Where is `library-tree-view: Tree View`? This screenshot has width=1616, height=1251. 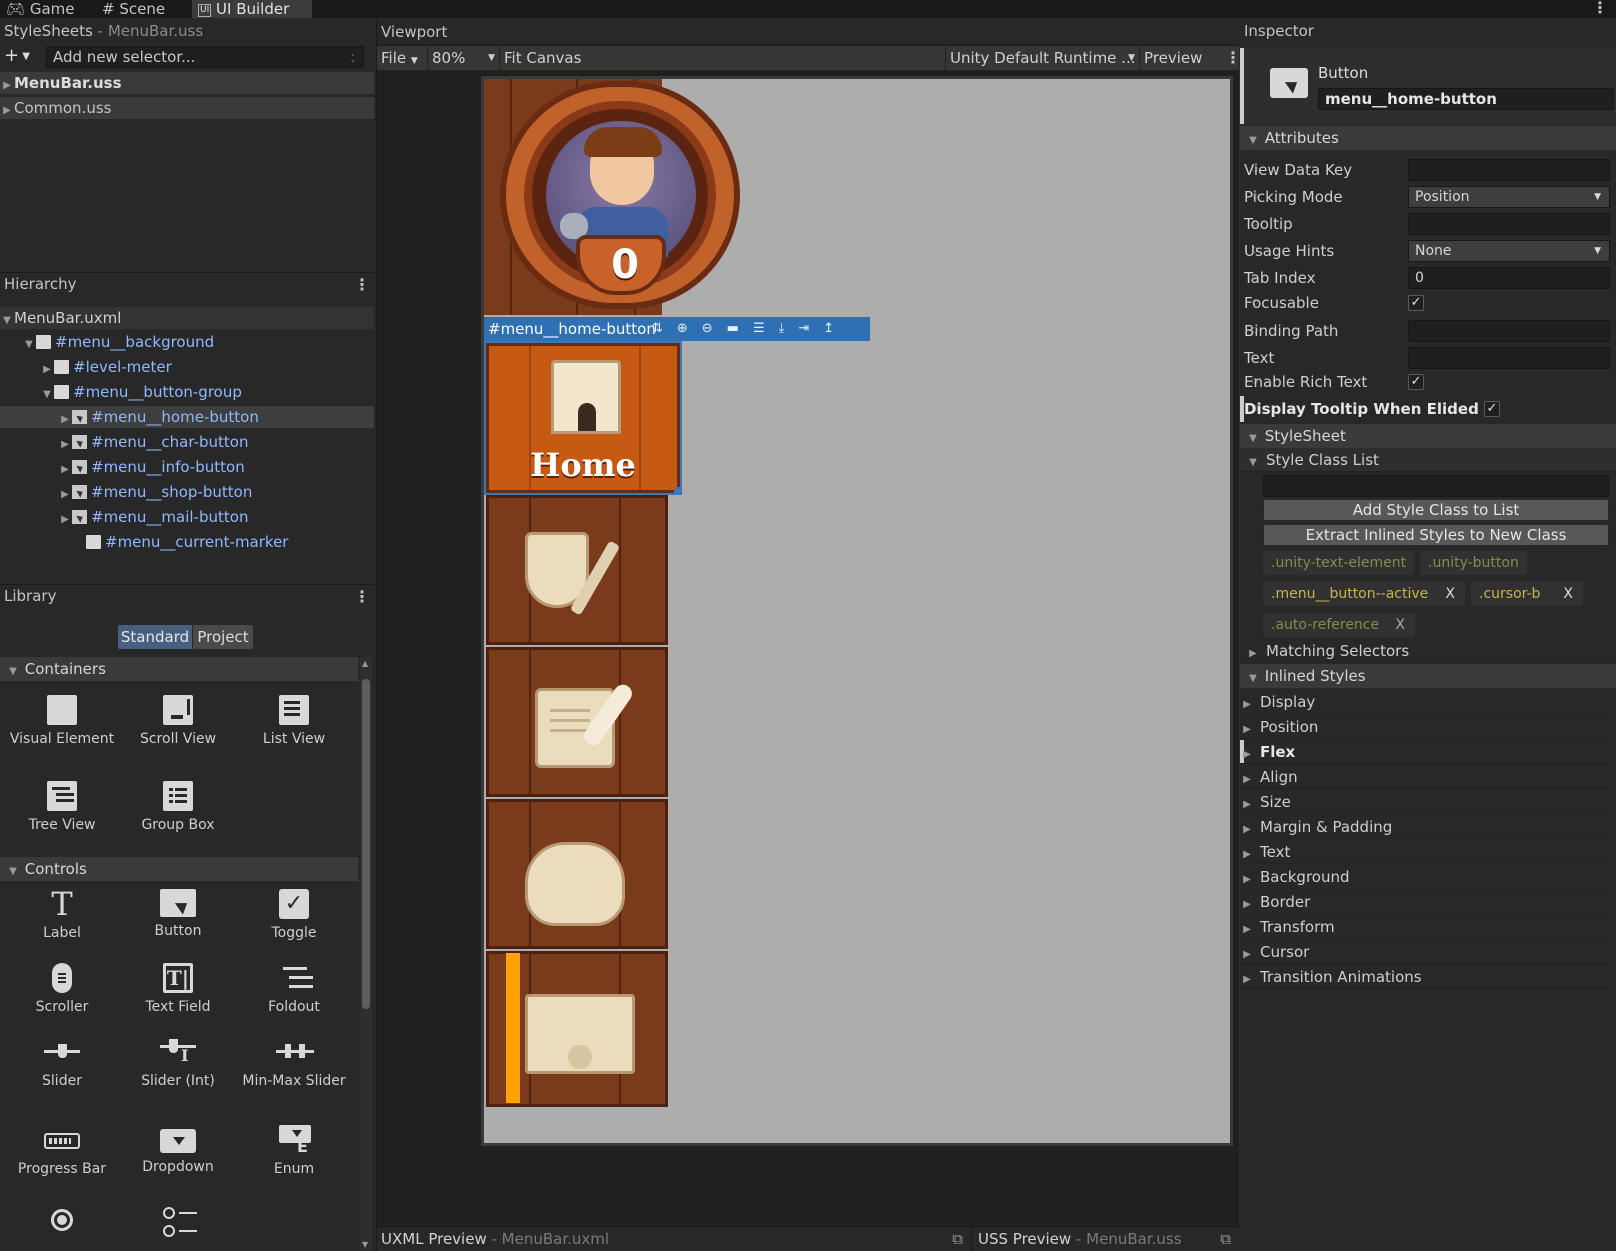
library-tree-view: Tree View is located at coordinates (62, 807).